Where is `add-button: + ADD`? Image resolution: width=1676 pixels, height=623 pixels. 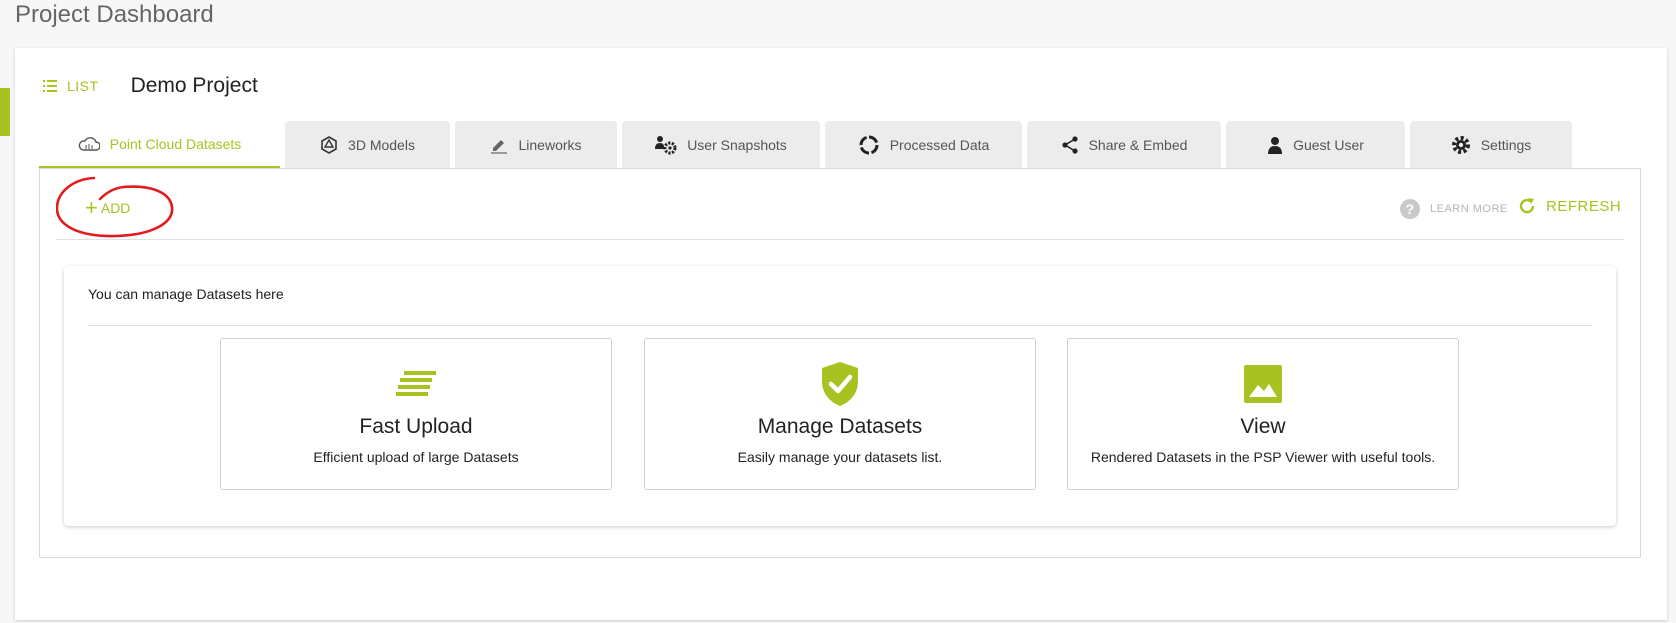 add-button: + ADD is located at coordinates (108, 207).